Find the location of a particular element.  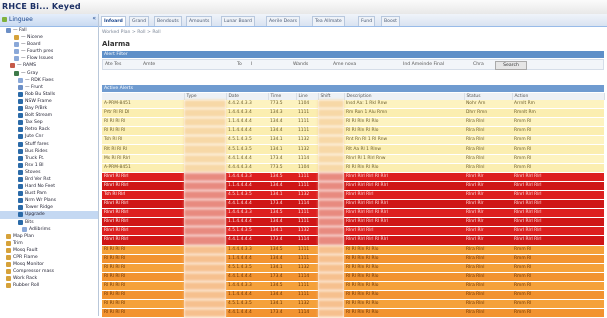

tree-item: Mosq Monitor is located at coordinates (49, 264).